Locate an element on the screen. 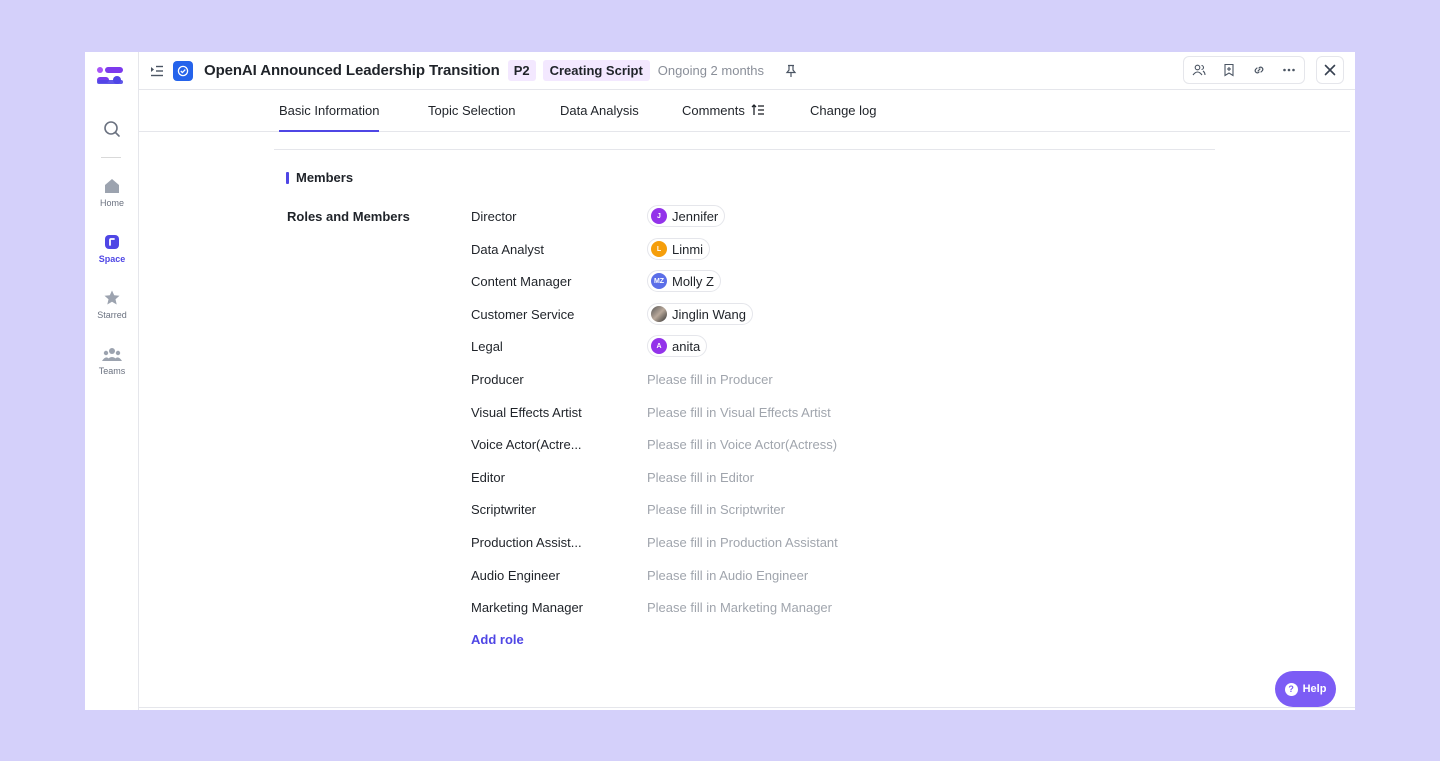 Image resolution: width=1440 pixels, height=761 pixels. more-button is located at coordinates (1289, 70).